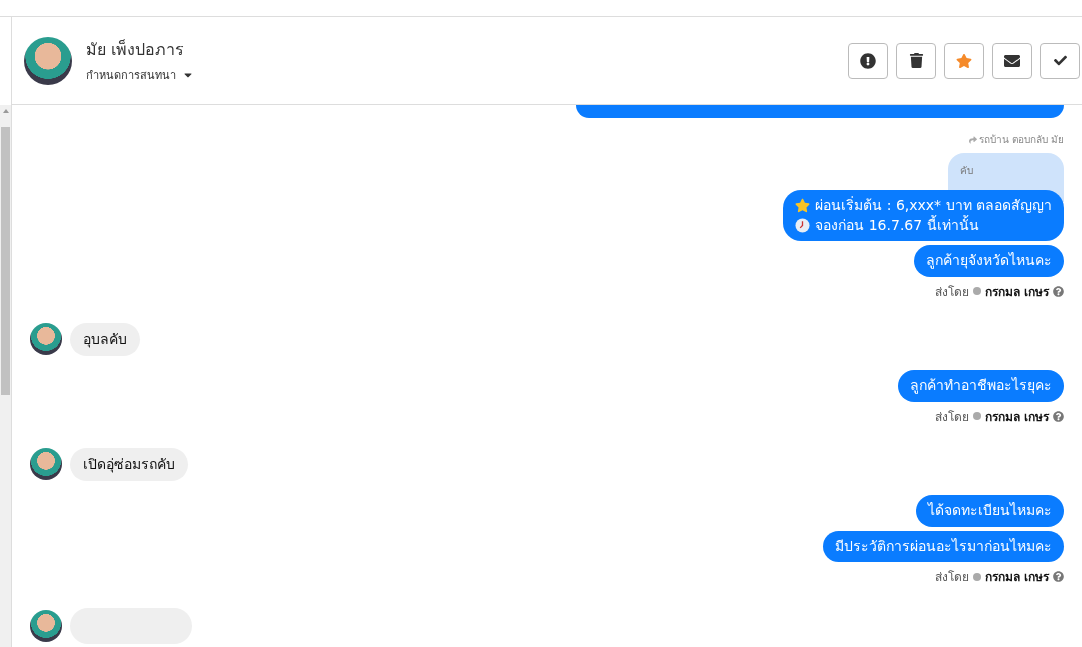 Image resolution: width=1082 pixels, height=647 pixels. What do you see at coordinates (972, 139) in the screenshot?
I see `reply-icon` at bounding box center [972, 139].